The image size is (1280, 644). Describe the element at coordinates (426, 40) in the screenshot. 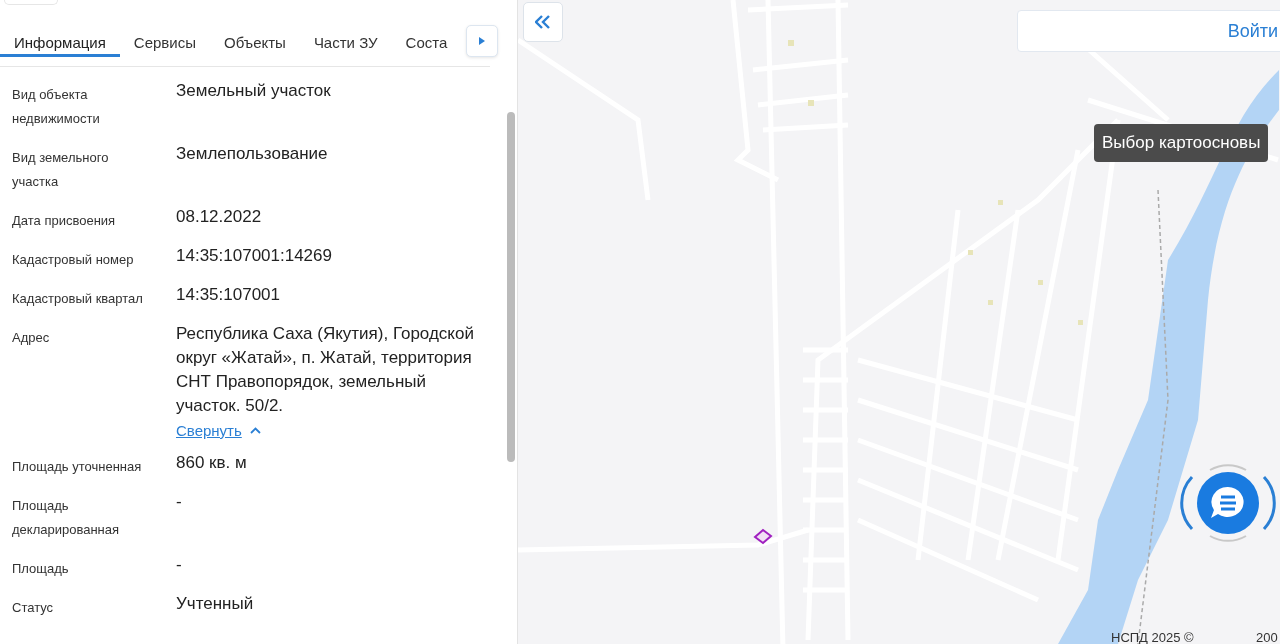

I see `tab: Соста` at that location.